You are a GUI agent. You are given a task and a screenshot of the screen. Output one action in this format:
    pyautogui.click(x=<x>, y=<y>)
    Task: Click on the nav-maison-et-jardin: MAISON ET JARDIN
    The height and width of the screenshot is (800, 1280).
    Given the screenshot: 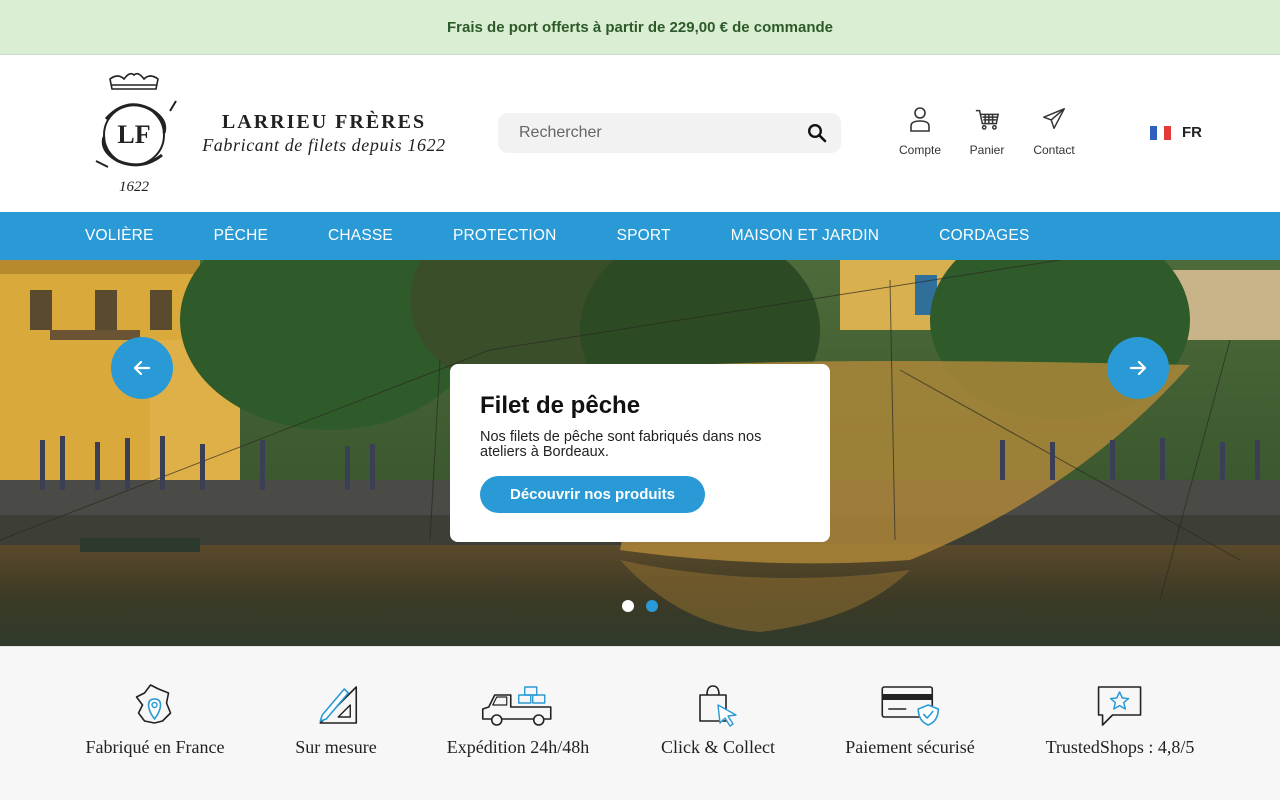 What is the action you would take?
    pyautogui.click(x=805, y=236)
    